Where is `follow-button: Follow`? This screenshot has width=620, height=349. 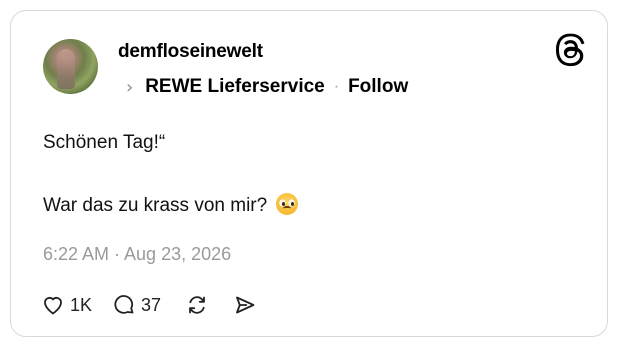 follow-button: Follow is located at coordinates (378, 87).